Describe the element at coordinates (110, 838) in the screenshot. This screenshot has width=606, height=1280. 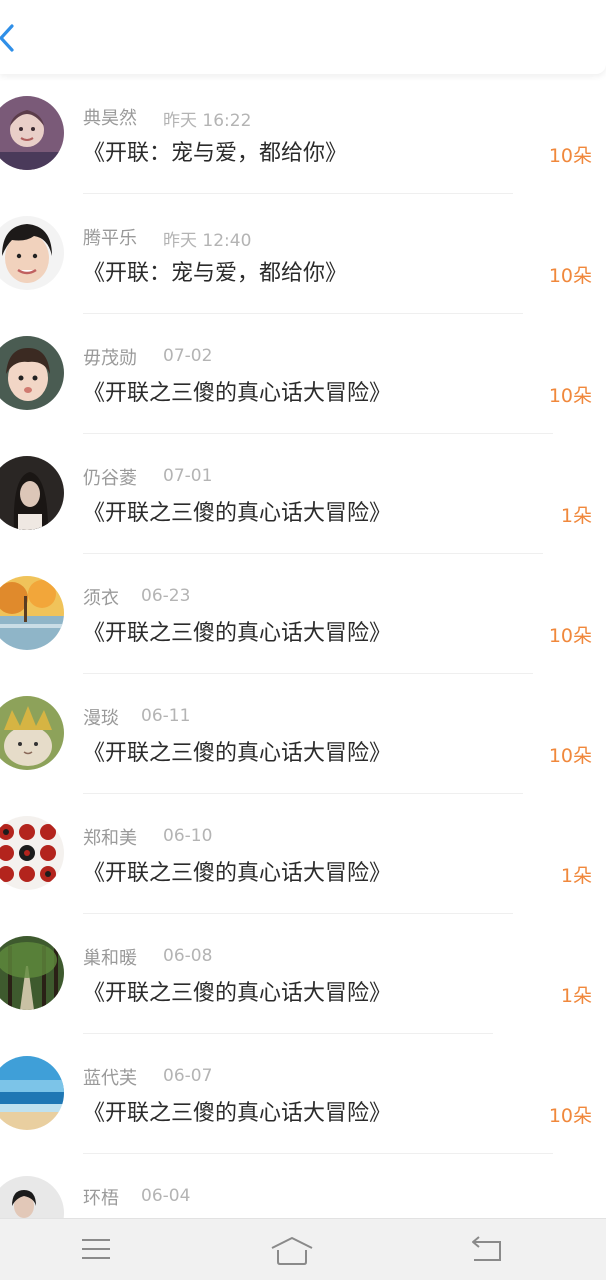
I see `sender-name: 郑和美` at that location.